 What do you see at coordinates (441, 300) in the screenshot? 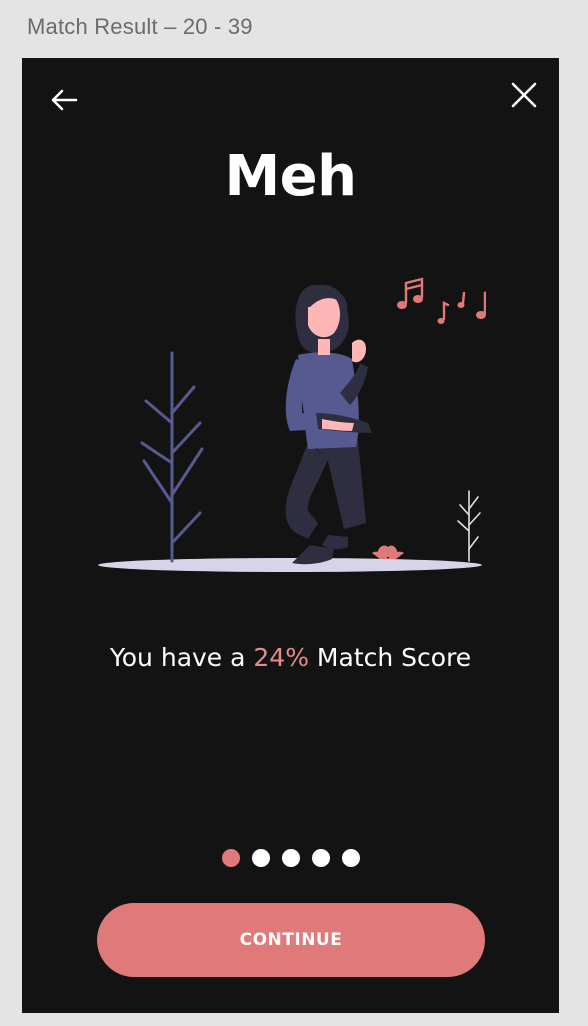
I see `music-notes-icon` at bounding box center [441, 300].